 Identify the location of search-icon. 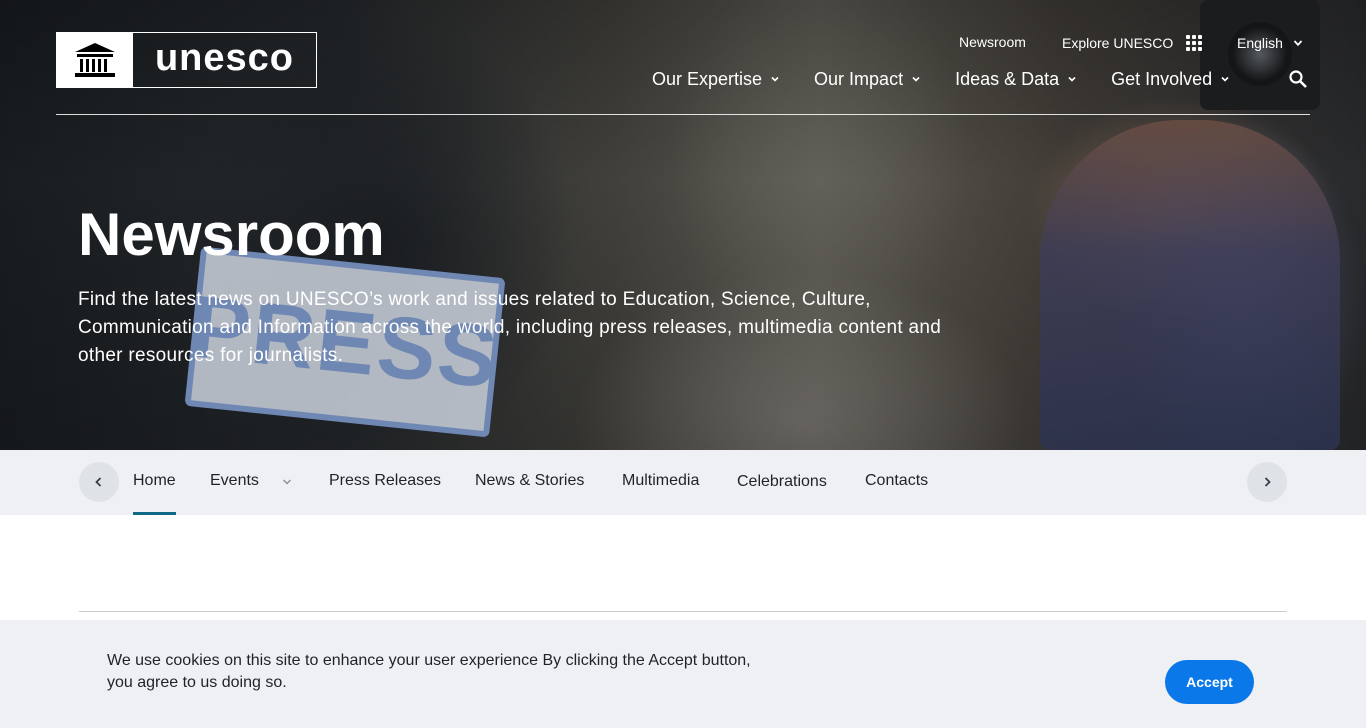
(1298, 79).